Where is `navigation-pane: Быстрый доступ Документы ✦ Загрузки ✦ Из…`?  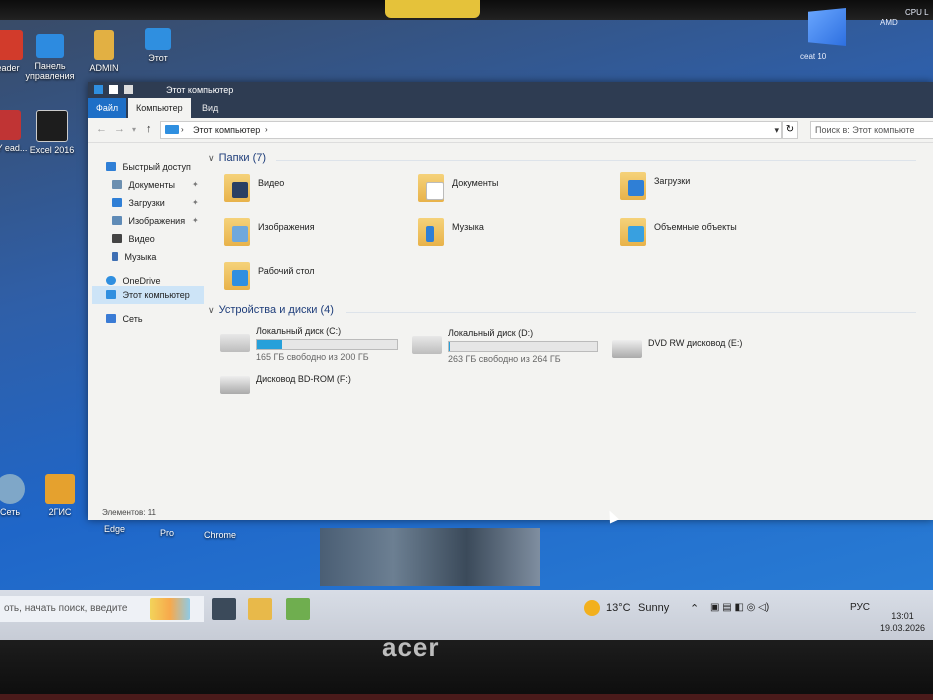
navigation-pane: Быстрый доступ Документы ✦ Загрузки ✦ Из… is located at coordinates (147, 324).